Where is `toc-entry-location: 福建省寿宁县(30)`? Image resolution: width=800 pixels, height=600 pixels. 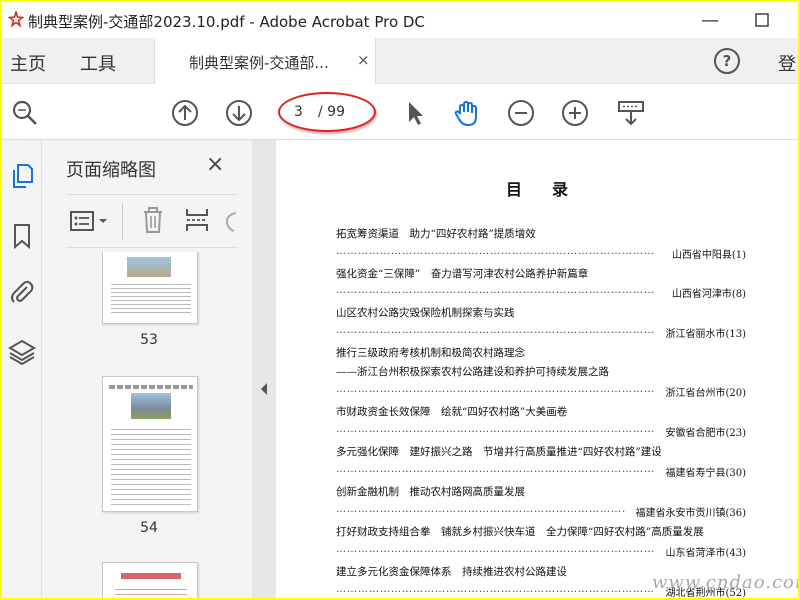 toc-entry-location: 福建省寿宁县(30) is located at coordinates (705, 473).